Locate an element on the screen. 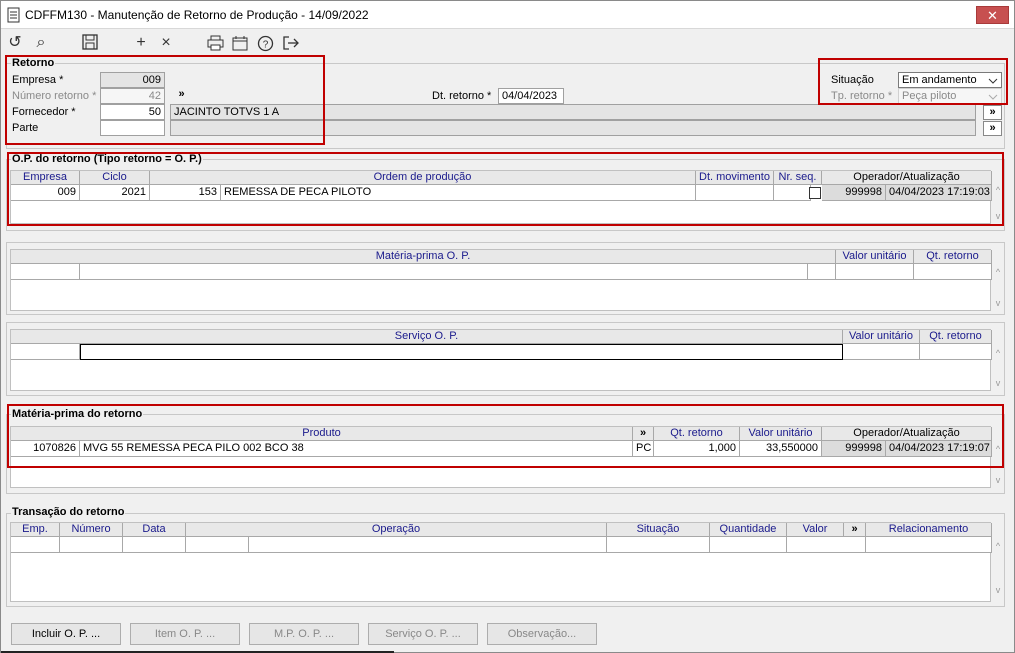 This screenshot has width=1015, height=653. tr-cell-emp is located at coordinates (35, 545).